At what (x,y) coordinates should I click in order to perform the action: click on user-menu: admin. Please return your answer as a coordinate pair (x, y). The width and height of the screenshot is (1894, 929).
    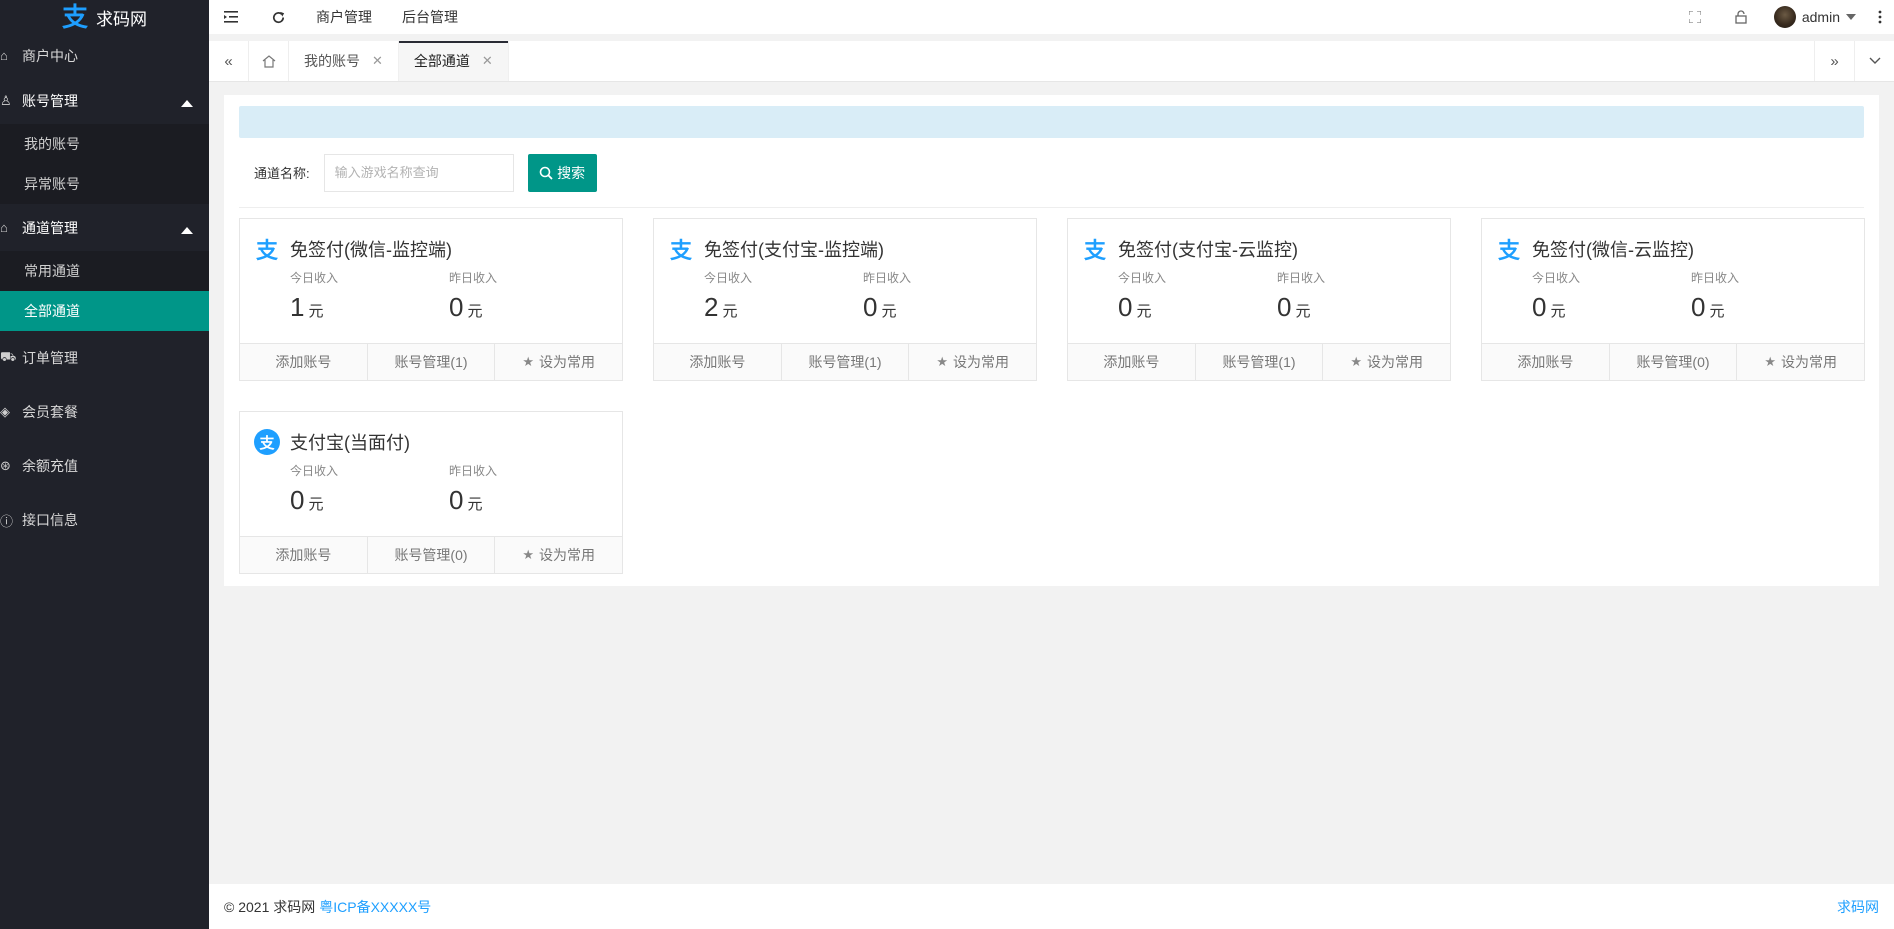
    Looking at the image, I should click on (1815, 17).